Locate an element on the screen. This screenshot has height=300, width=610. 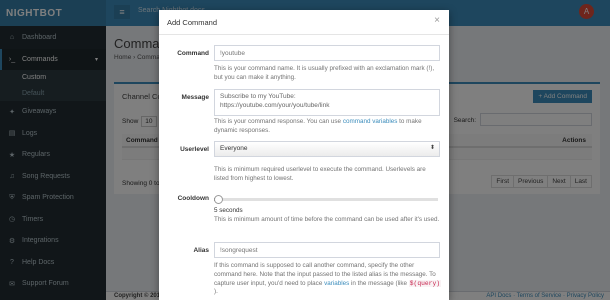
variables-link: variables is located at coordinates (336, 283).